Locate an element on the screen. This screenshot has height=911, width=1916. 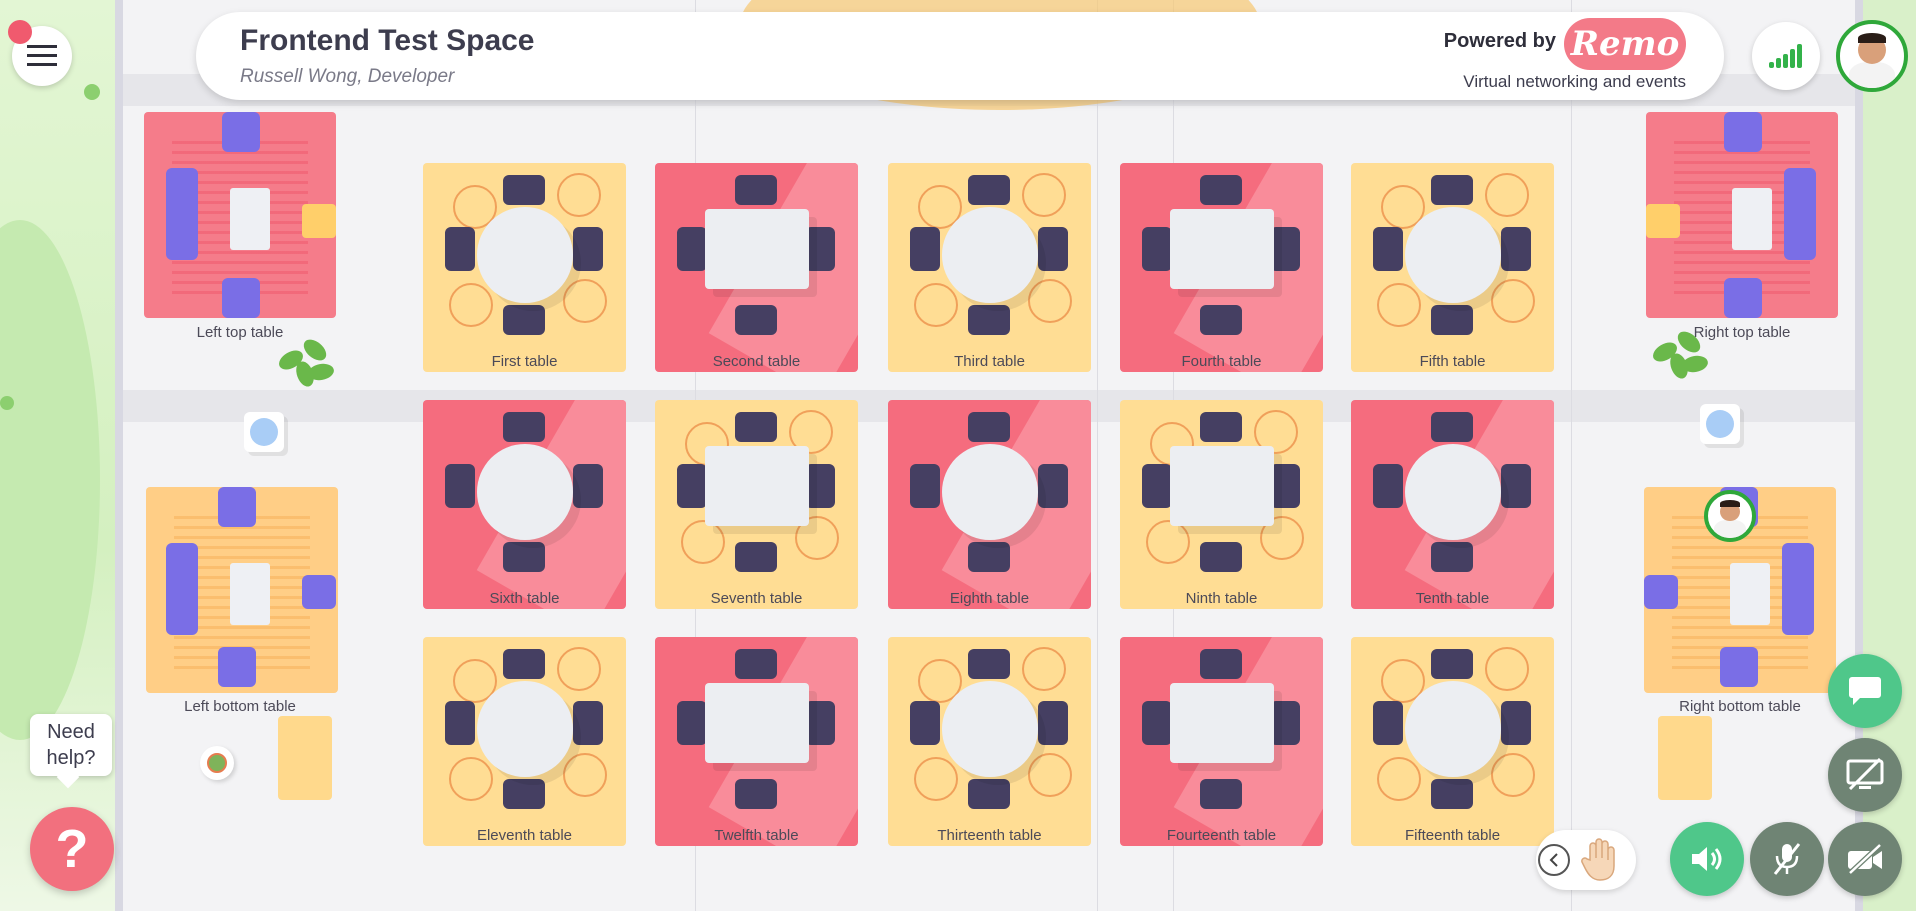
host-subtitle: Russell Wong, Developer is located at coordinates (347, 76).